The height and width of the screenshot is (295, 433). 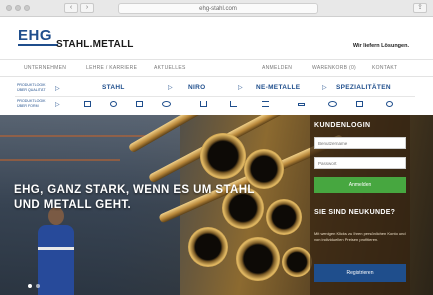 I want to click on new-customer-title: SIE SIND NEUKUNDE?, so click(x=355, y=212).